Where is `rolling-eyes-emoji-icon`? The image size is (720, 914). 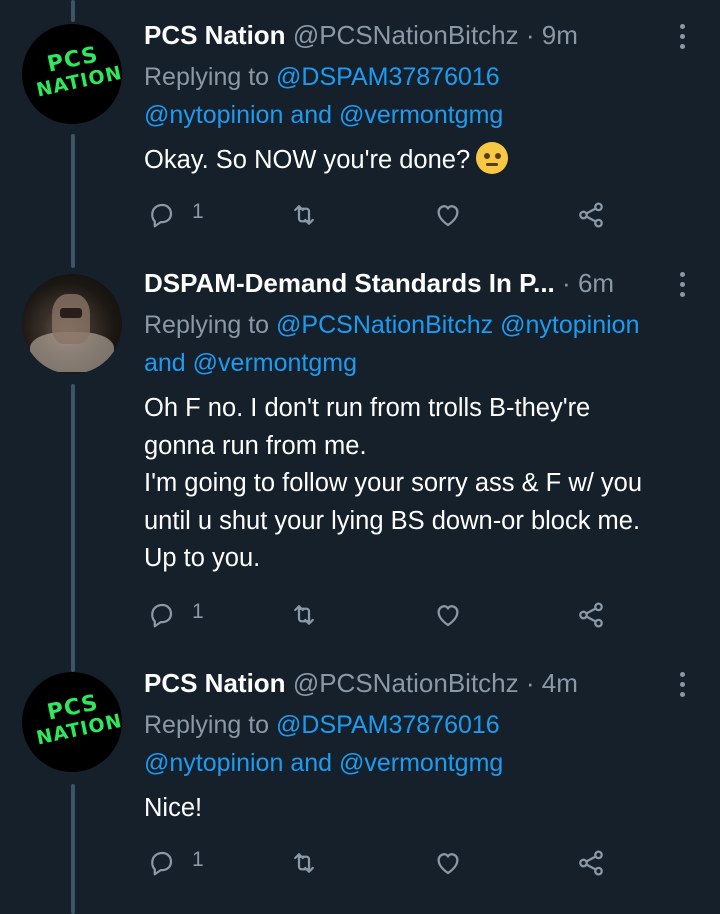
rolling-eyes-emoji-icon is located at coordinates (492, 158).